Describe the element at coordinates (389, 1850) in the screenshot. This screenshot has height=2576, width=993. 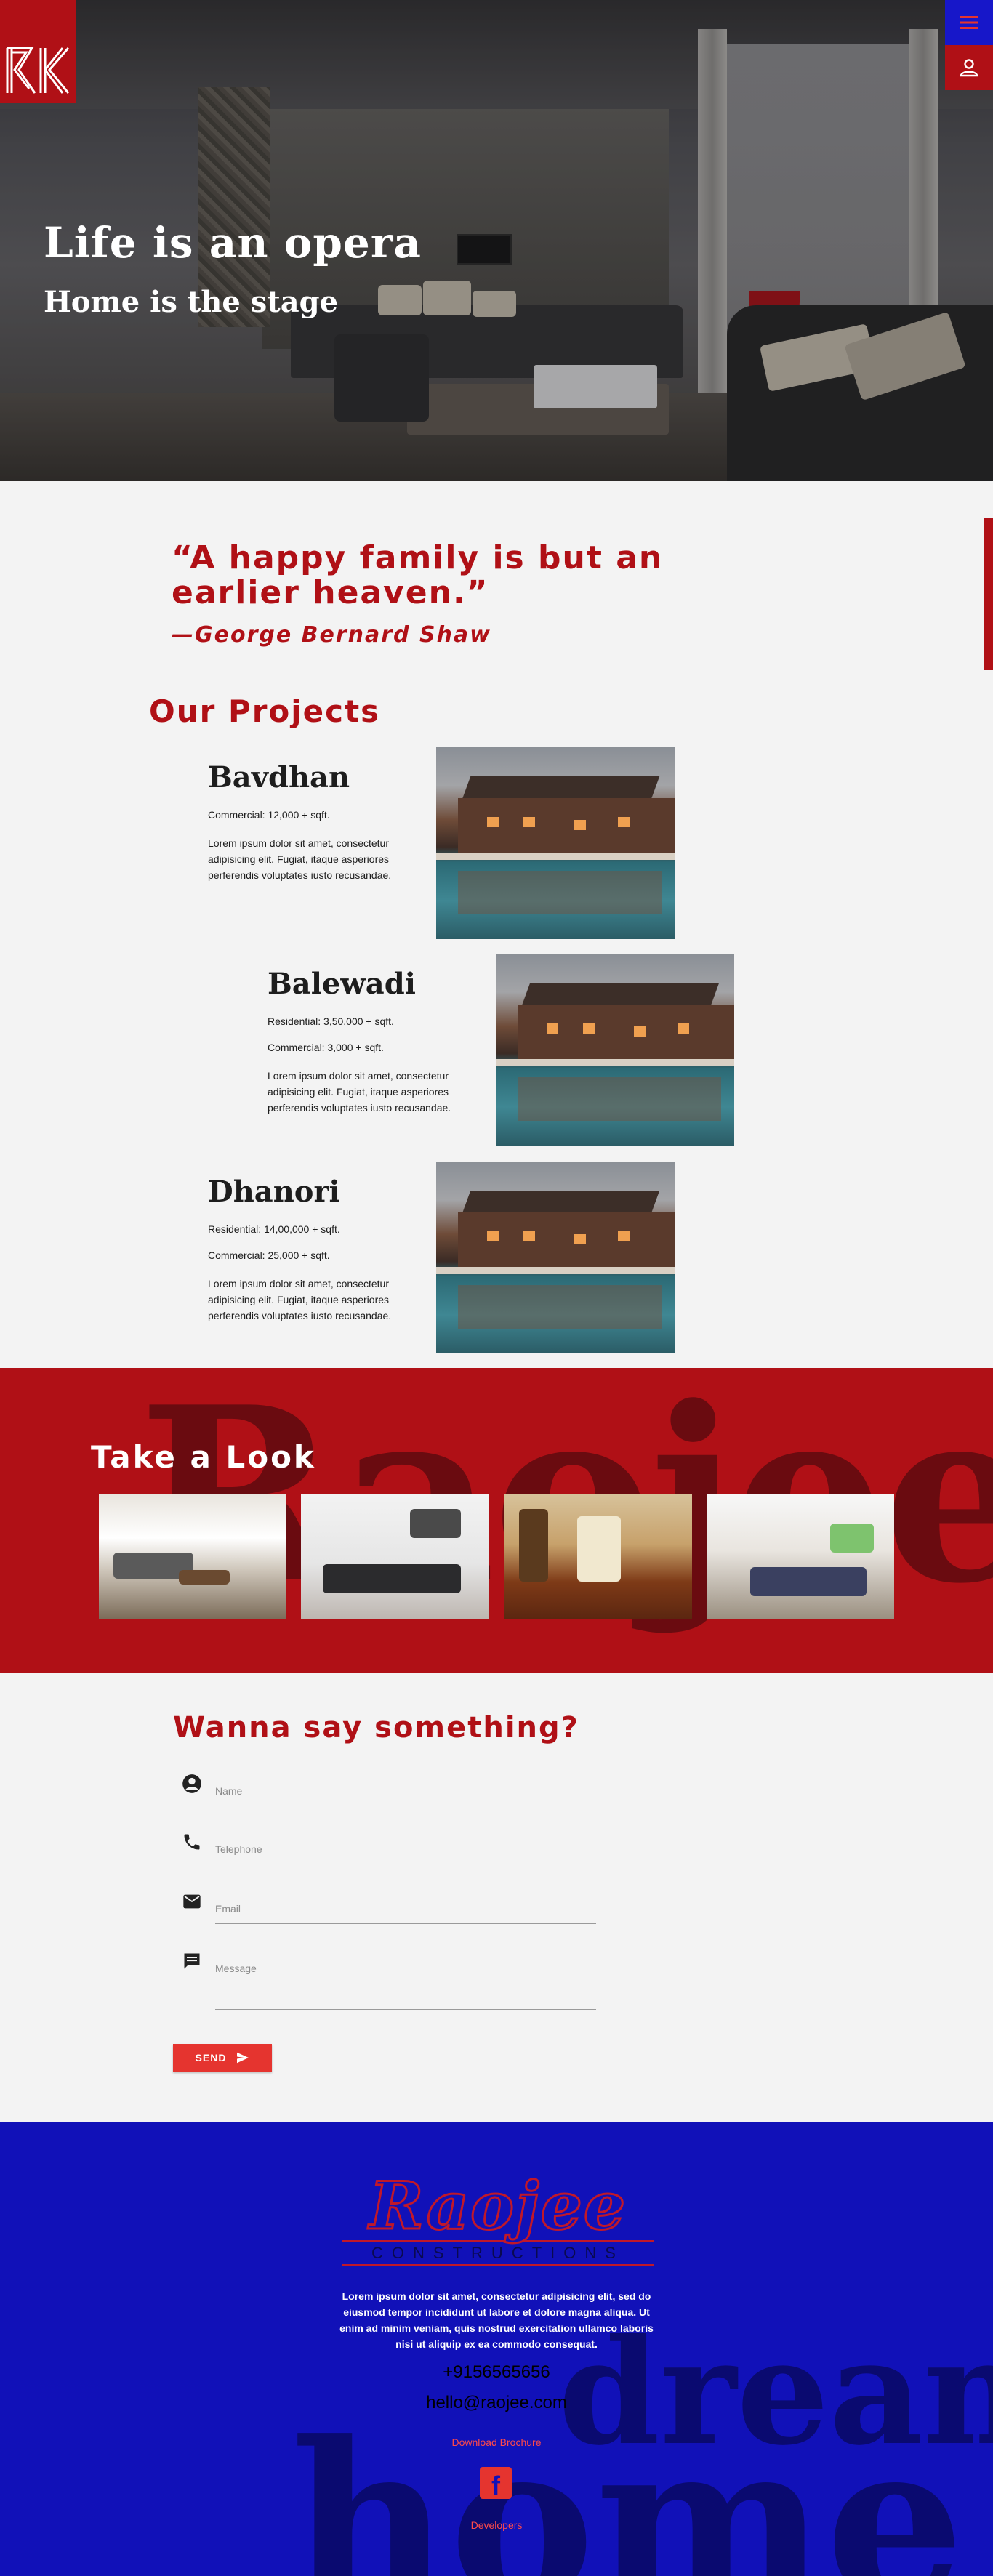
I see `telephone-field: Telephone` at that location.